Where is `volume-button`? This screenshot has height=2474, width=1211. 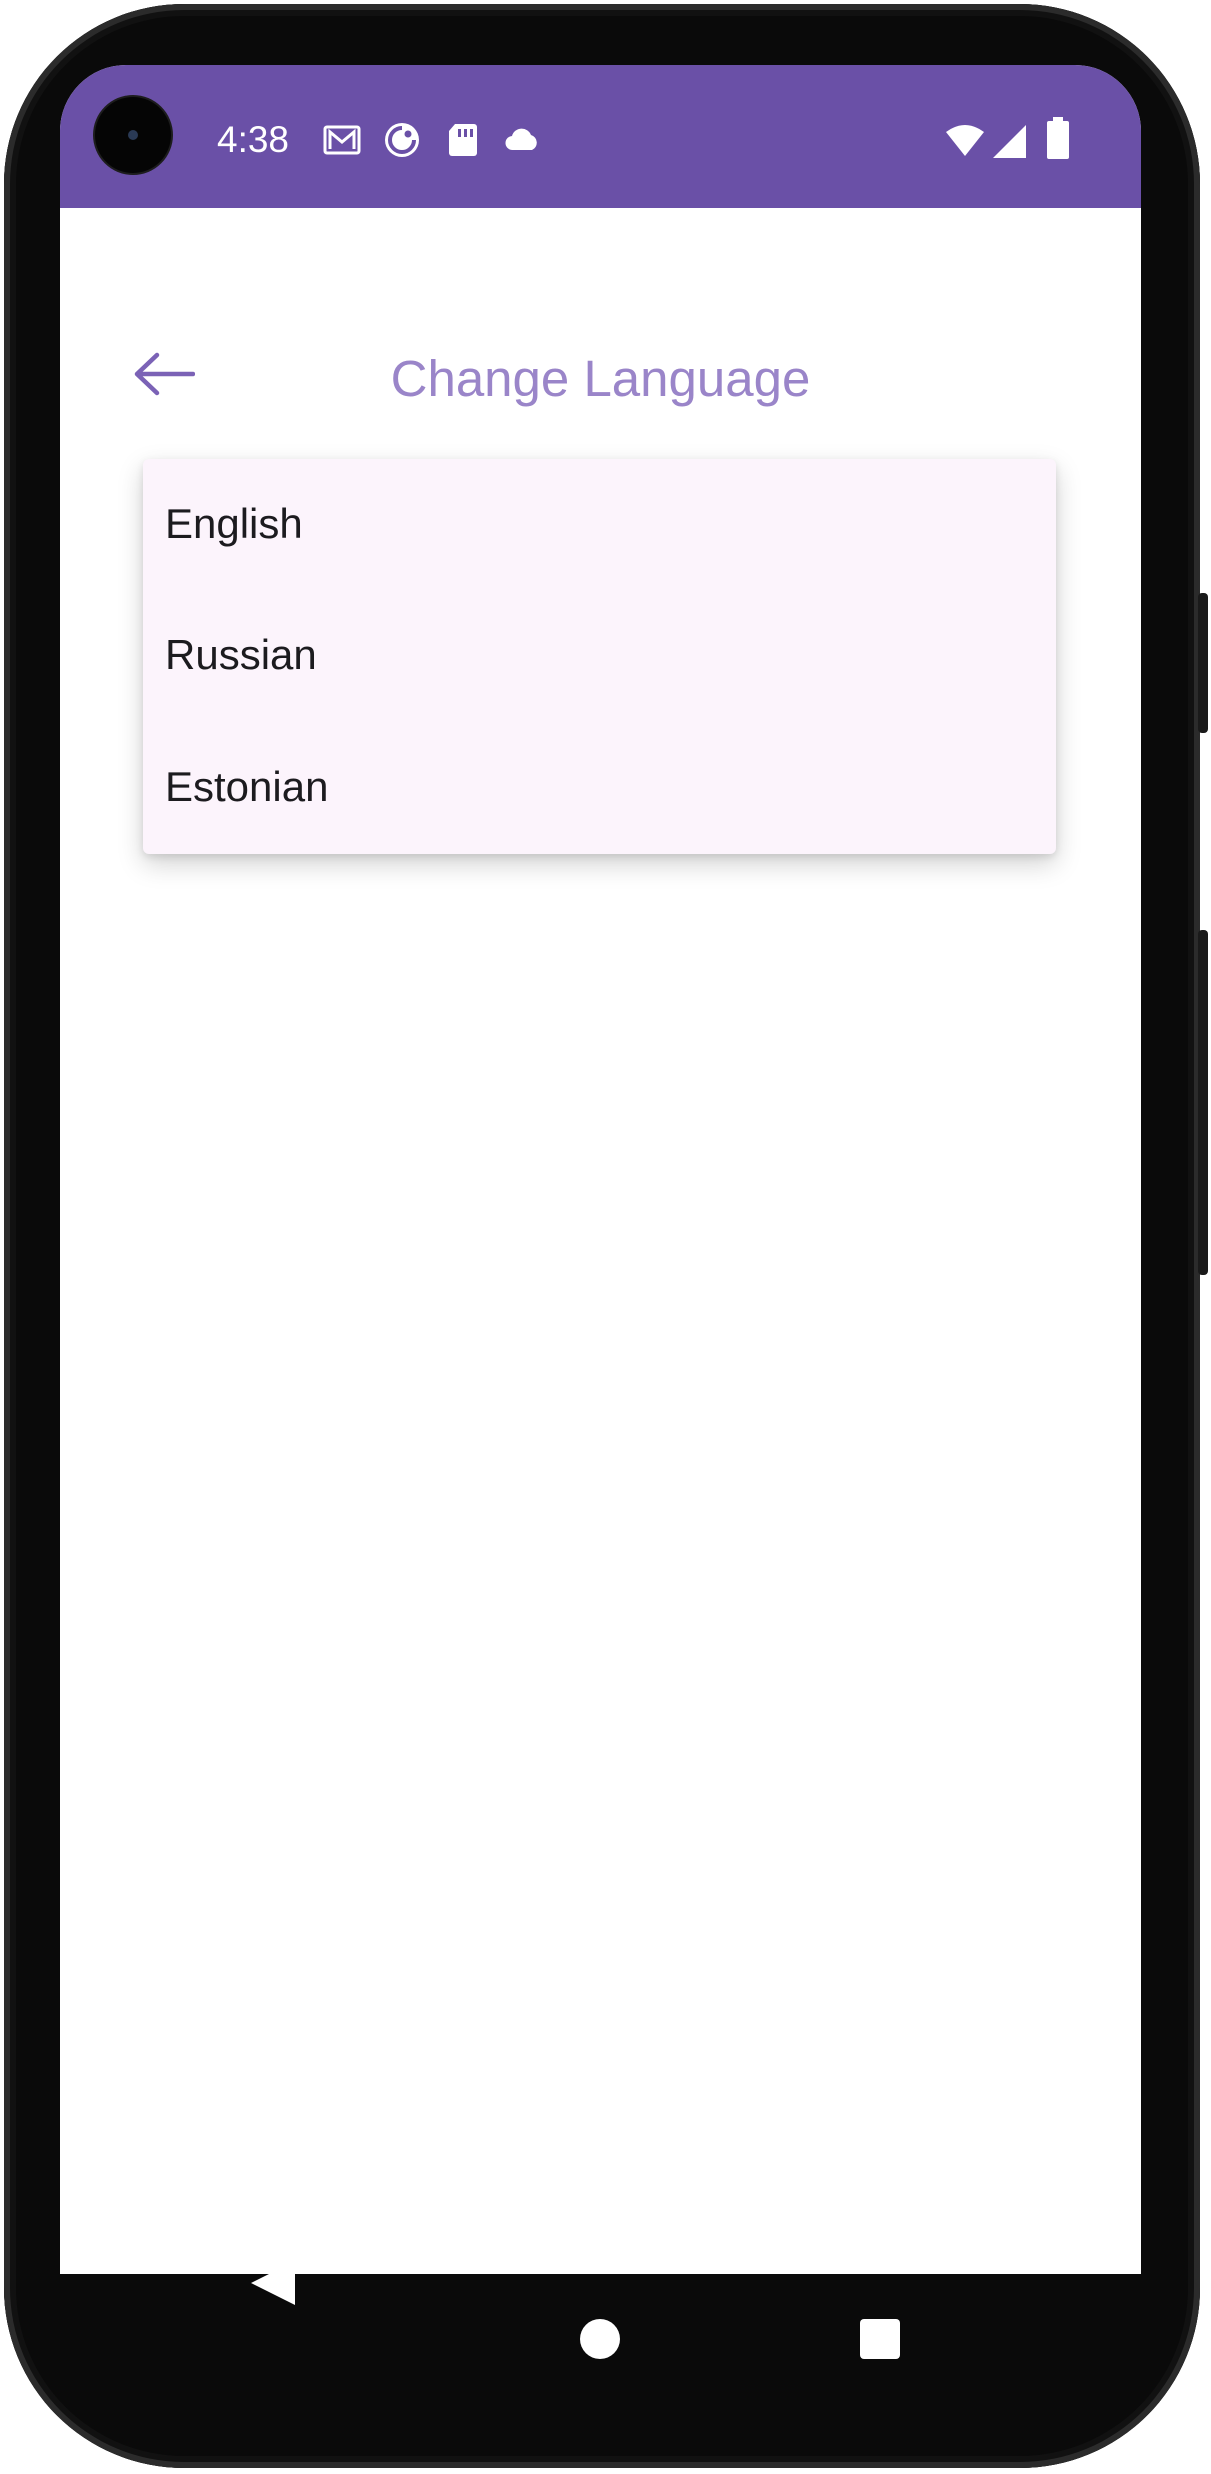 volume-button is located at coordinates (1203, 1102).